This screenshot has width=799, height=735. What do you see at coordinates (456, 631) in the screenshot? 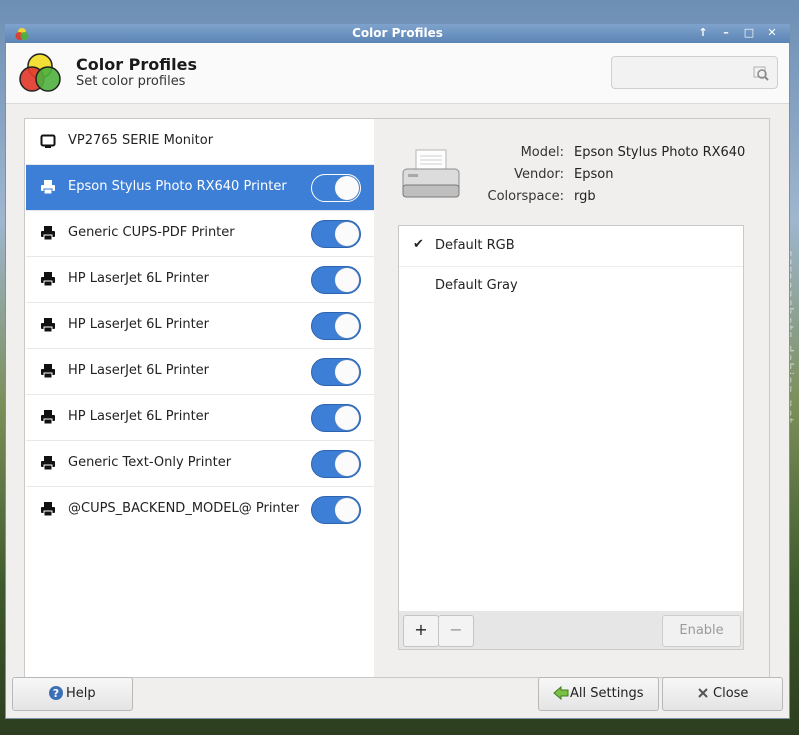
I see `remove-profile-button: −` at bounding box center [456, 631].